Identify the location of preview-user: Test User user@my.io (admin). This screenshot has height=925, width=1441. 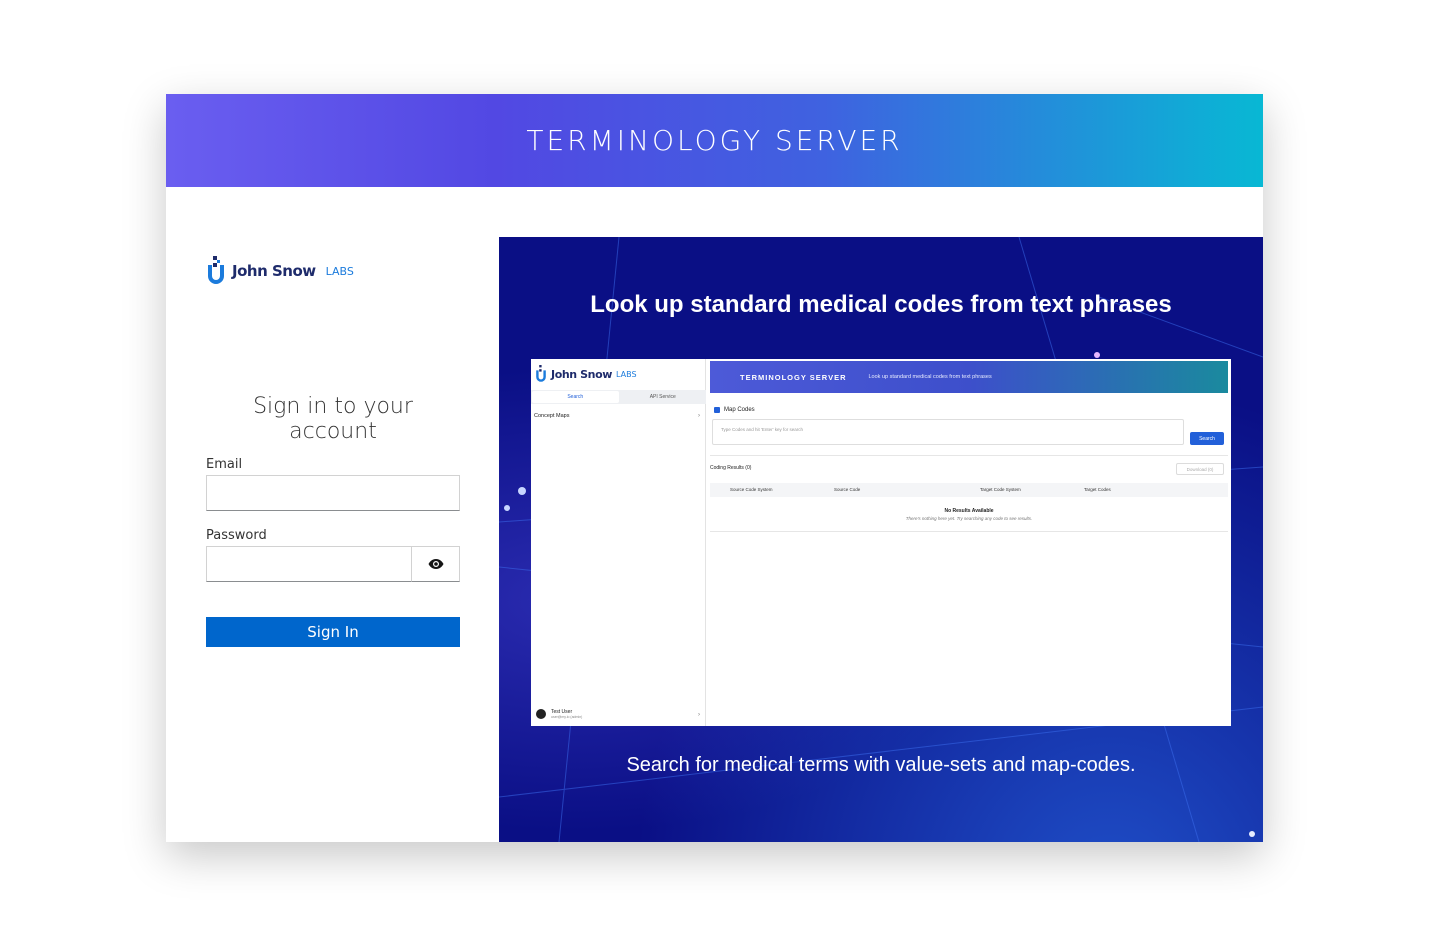
(559, 714).